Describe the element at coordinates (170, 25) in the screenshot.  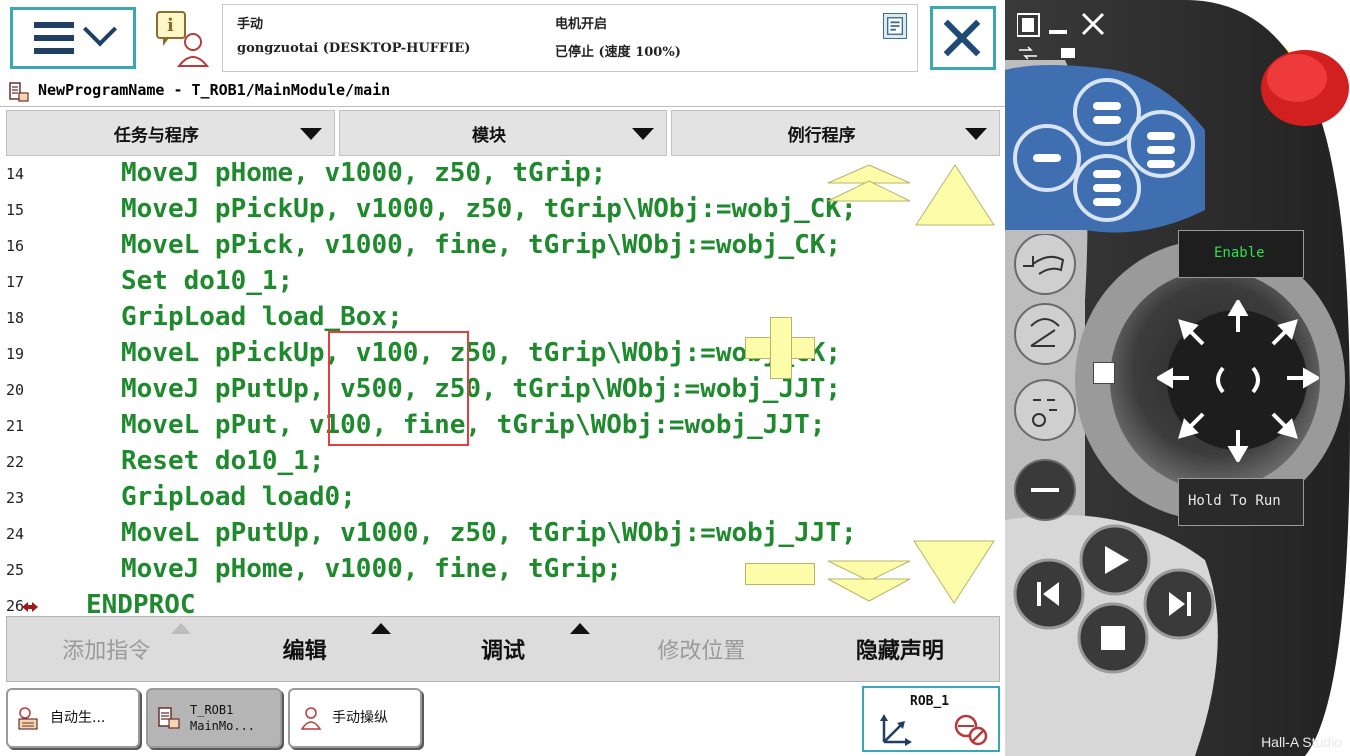
I see `svg-text: i` at that location.